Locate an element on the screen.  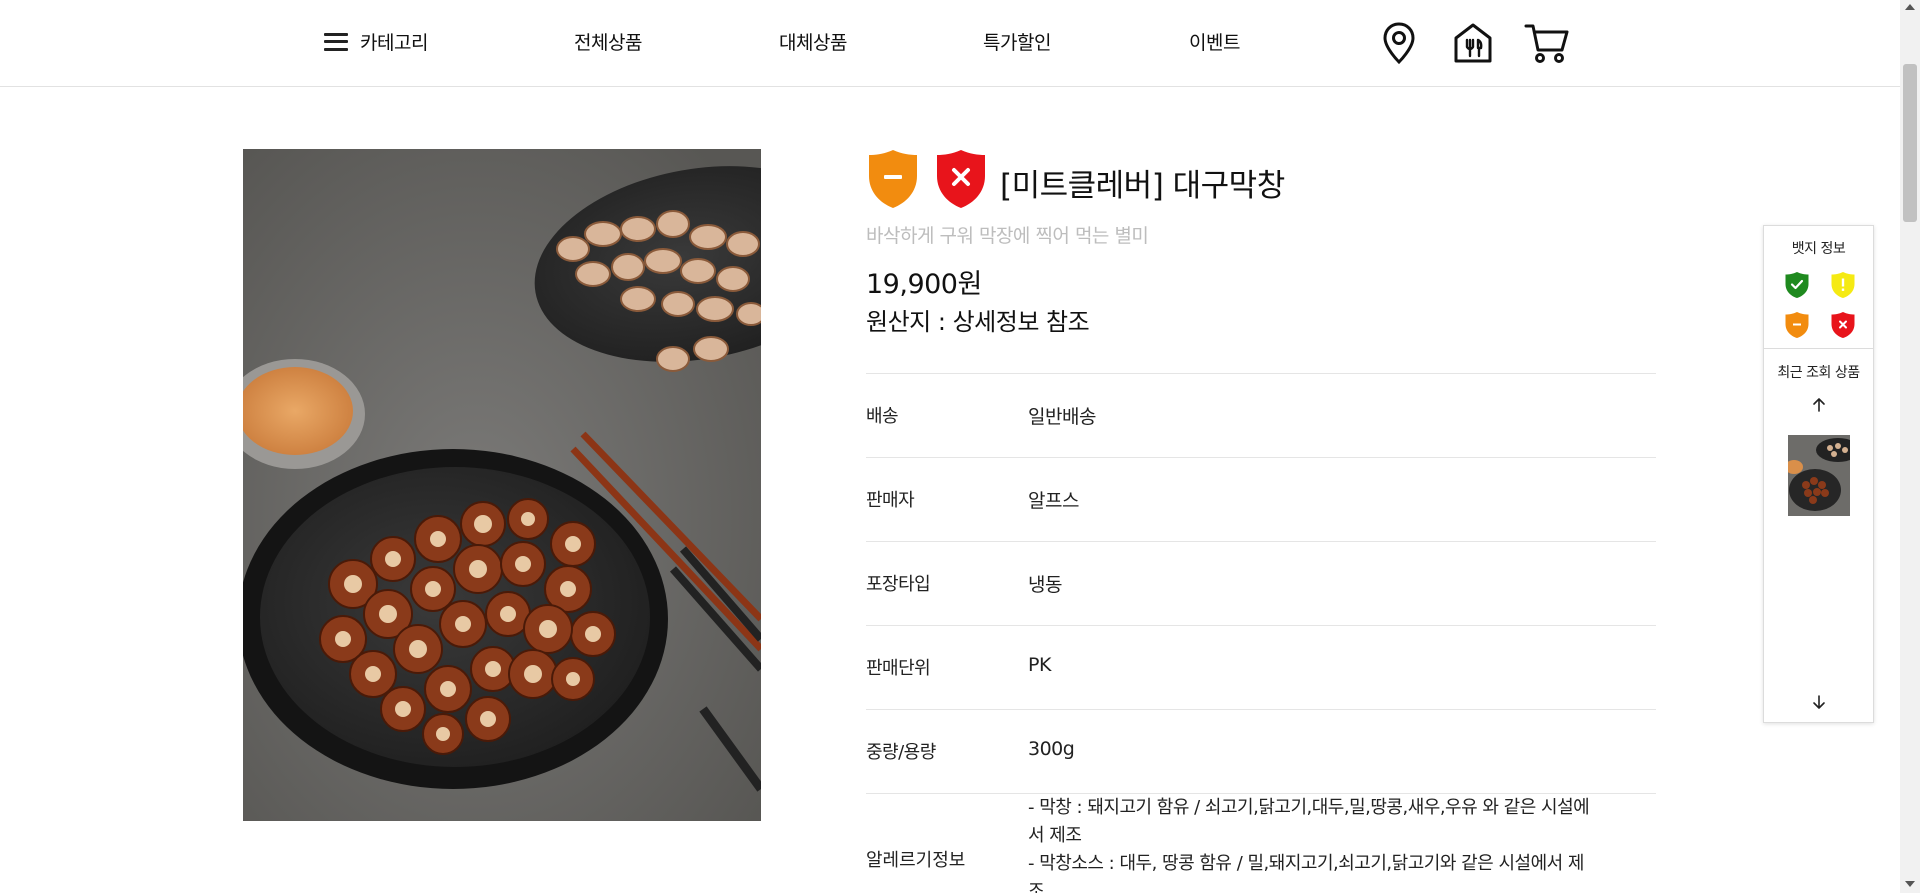
product-subtitle: 바삭하게 구워 막장에 찍어 먹는 별미 is located at coordinates (1007, 236).